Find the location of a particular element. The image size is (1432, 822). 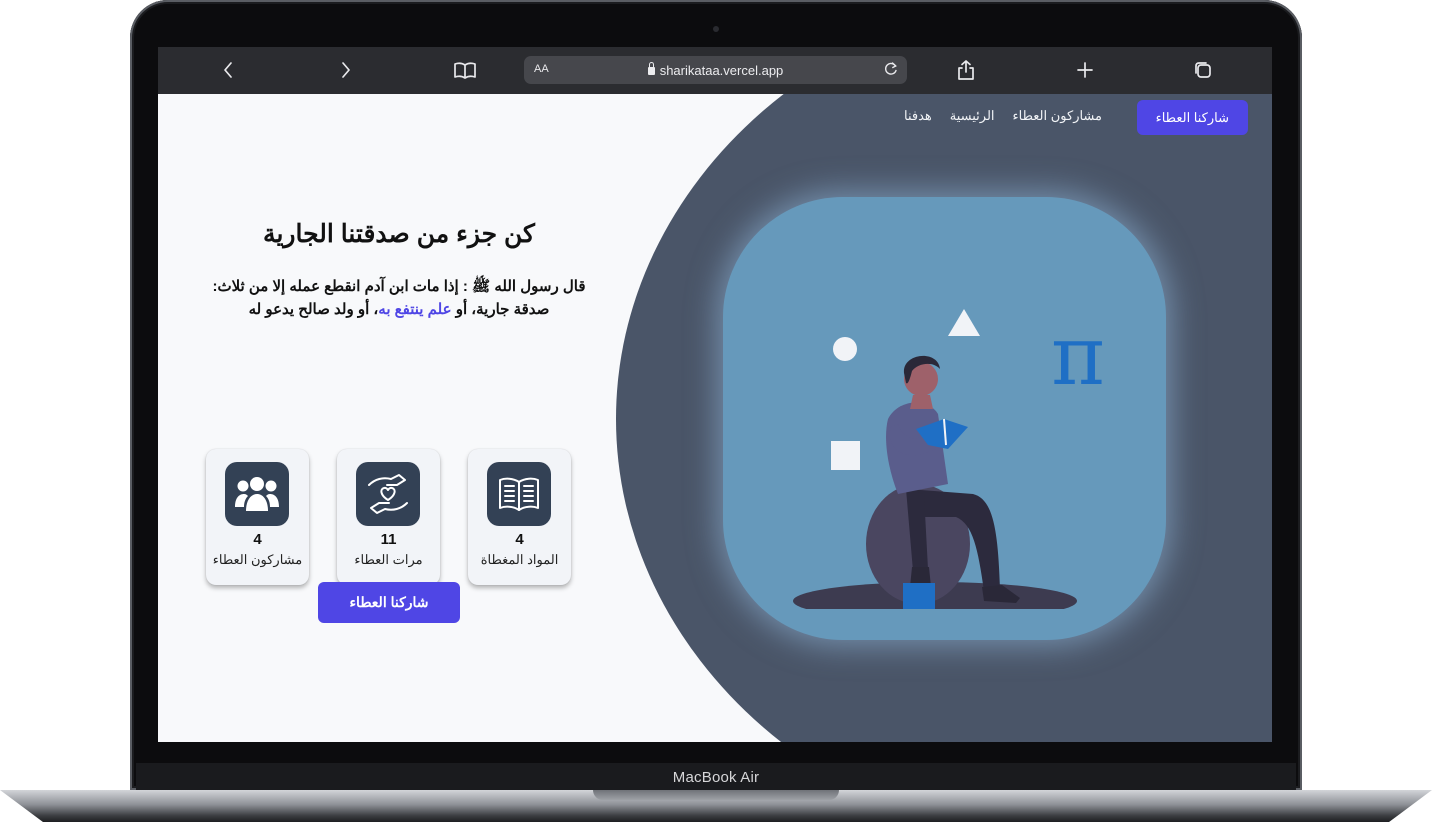

nav-link-goal: هدفنا is located at coordinates (918, 116).